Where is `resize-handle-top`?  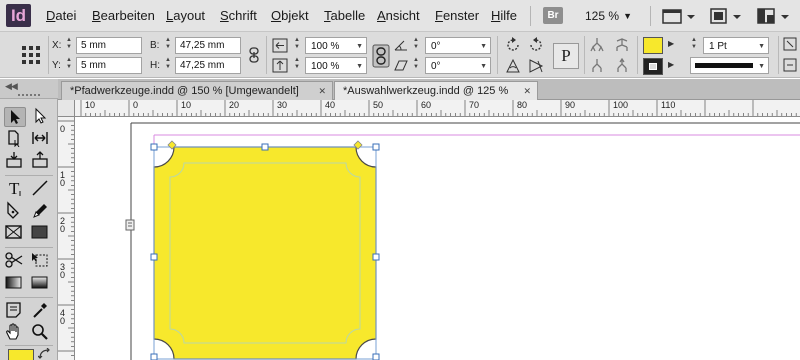
resize-handle-top is located at coordinates (265, 147).